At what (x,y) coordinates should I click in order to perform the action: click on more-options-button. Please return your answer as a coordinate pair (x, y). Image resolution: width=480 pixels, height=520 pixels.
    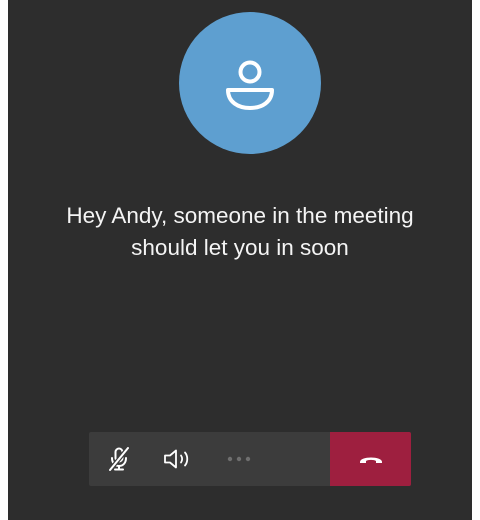
    Looking at the image, I should click on (239, 459).